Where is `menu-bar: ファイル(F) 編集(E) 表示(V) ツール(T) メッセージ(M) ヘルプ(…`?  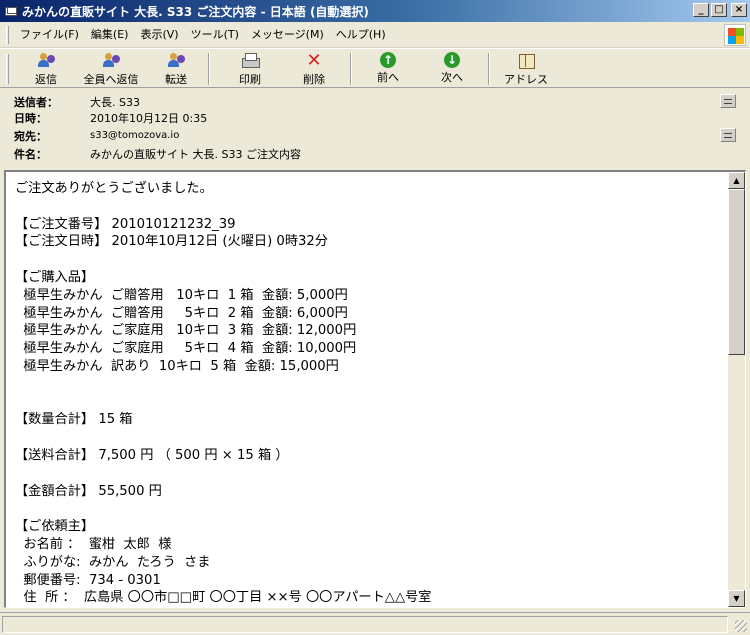
menu-bar: ファイル(F) 編集(E) 表示(V) ツール(T) メッセージ(M) ヘルプ(… is located at coordinates (375, 35).